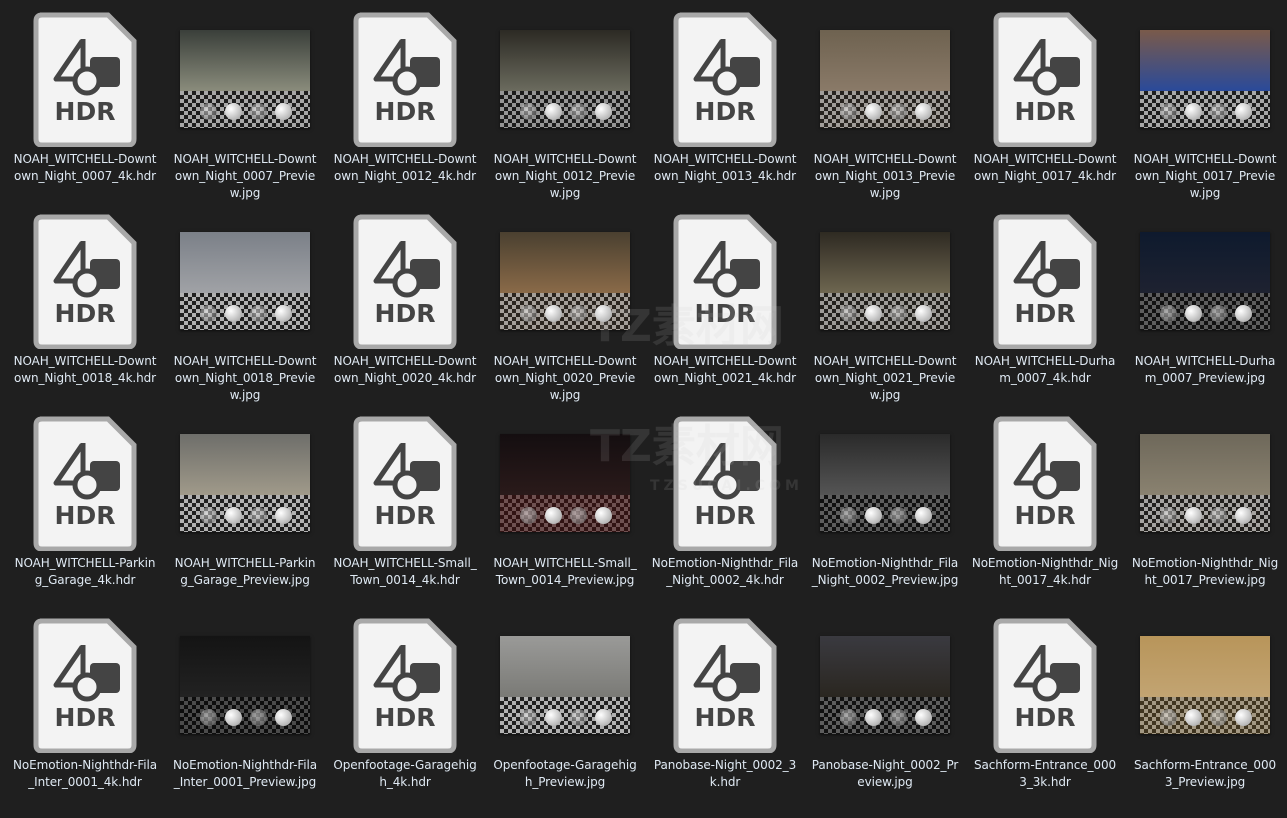  What do you see at coordinates (85, 167) in the screenshot?
I see `file-name-label: NOAH_WITCHELL-Downtown_Night_0007_4k.hdr` at bounding box center [85, 167].